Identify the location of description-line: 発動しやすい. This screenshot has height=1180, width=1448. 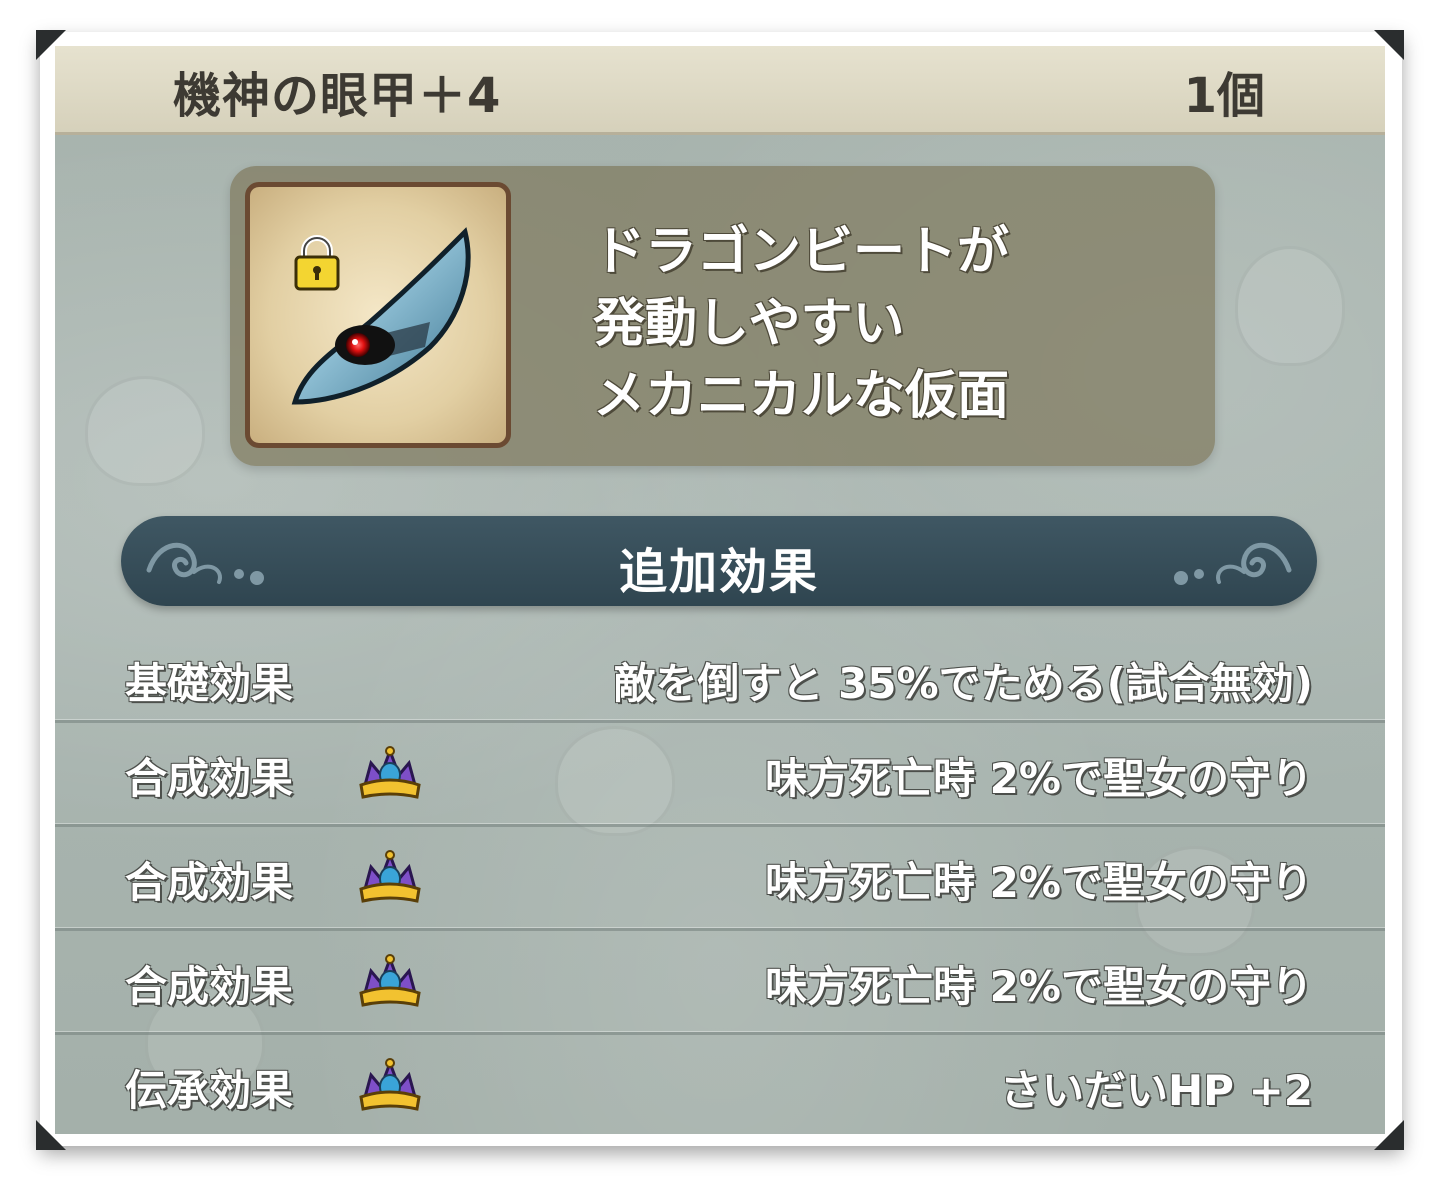
(749, 324).